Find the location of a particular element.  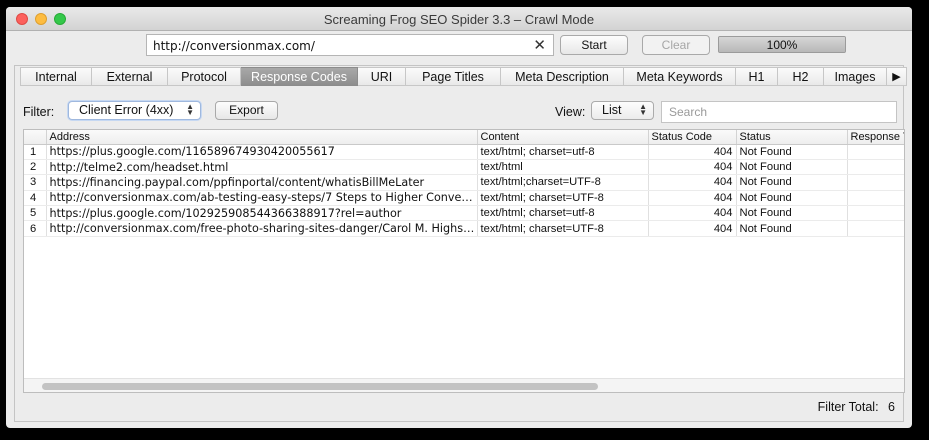

url-bar: ✕ is located at coordinates (350, 45).